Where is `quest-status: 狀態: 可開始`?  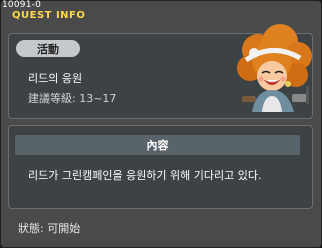
quest-status: 狀態: 可開始 is located at coordinates (49, 228).